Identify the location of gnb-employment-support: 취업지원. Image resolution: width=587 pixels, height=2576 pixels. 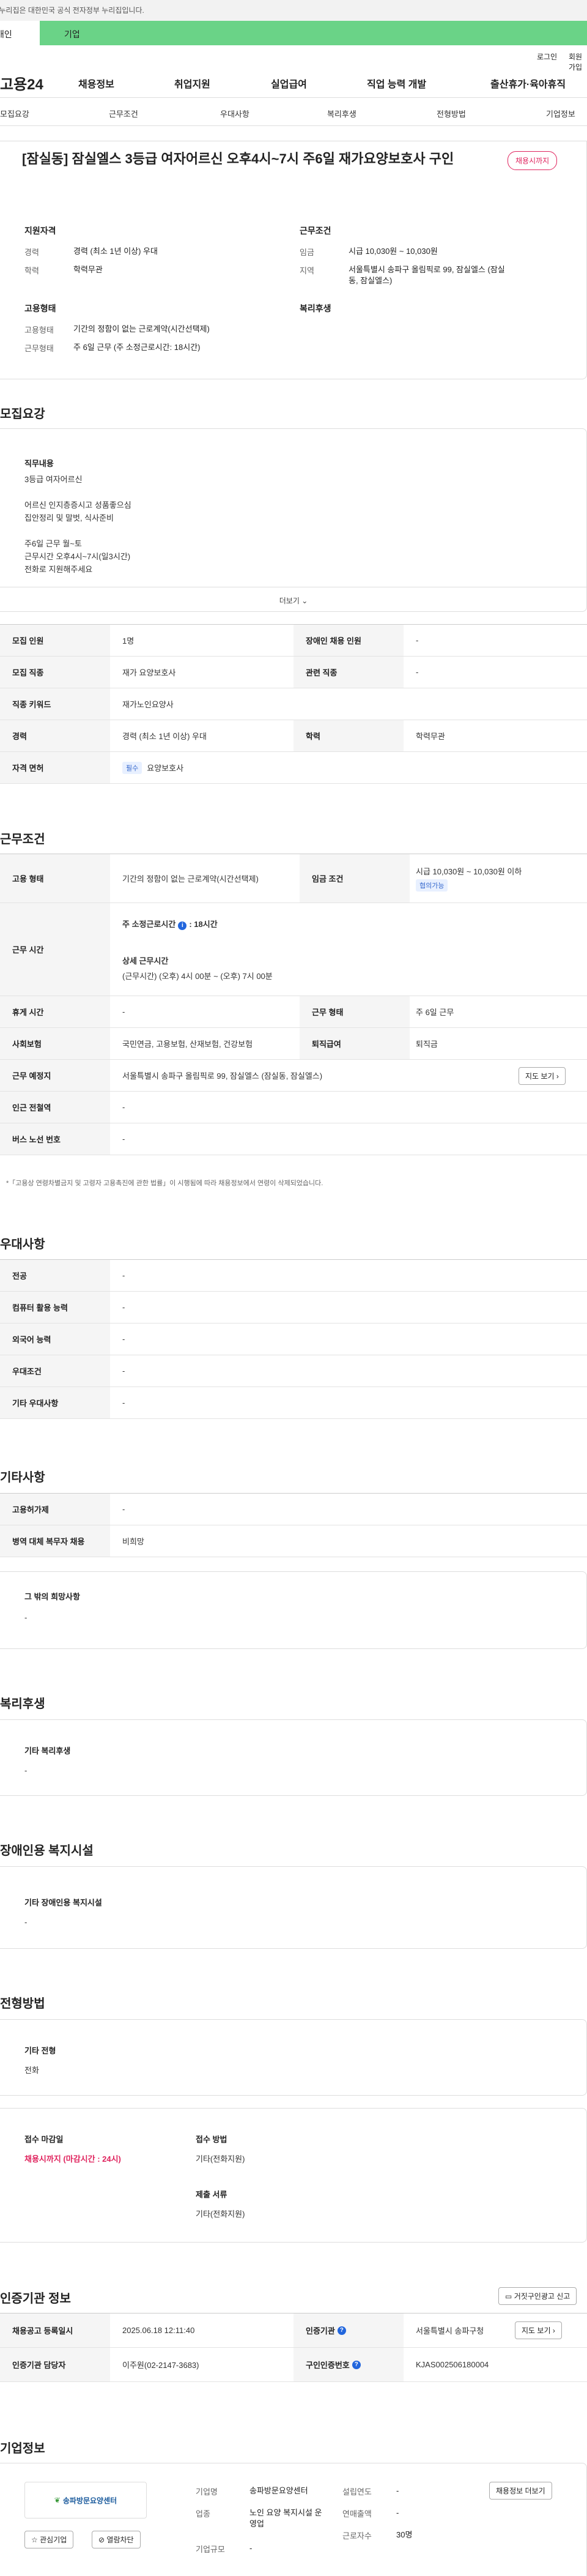
(192, 84).